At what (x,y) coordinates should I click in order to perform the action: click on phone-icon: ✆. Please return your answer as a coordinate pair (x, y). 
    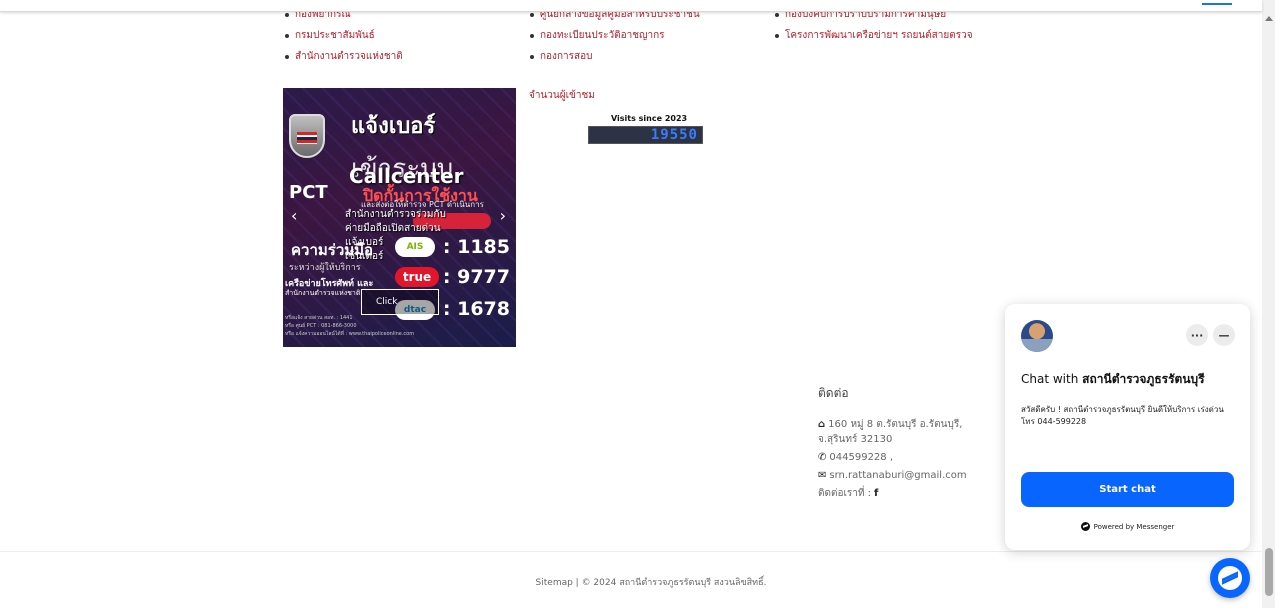
    Looking at the image, I should click on (822, 457).